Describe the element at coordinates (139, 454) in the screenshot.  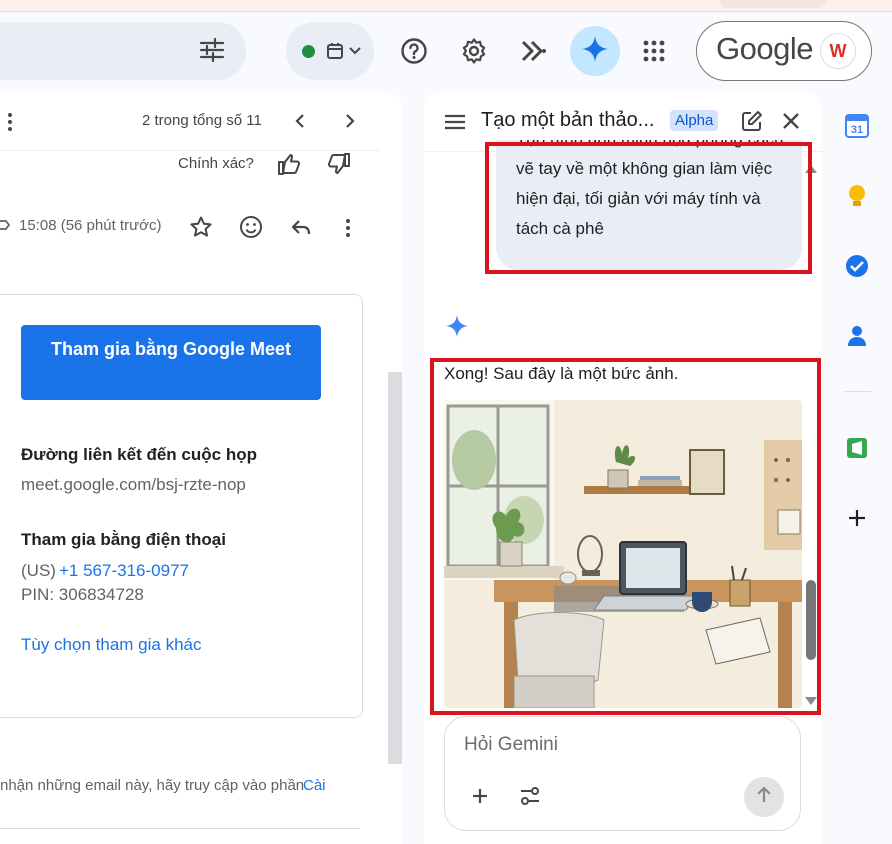
I see `meeting-link-heading: Đường liên kết đến cuộc họp` at that location.